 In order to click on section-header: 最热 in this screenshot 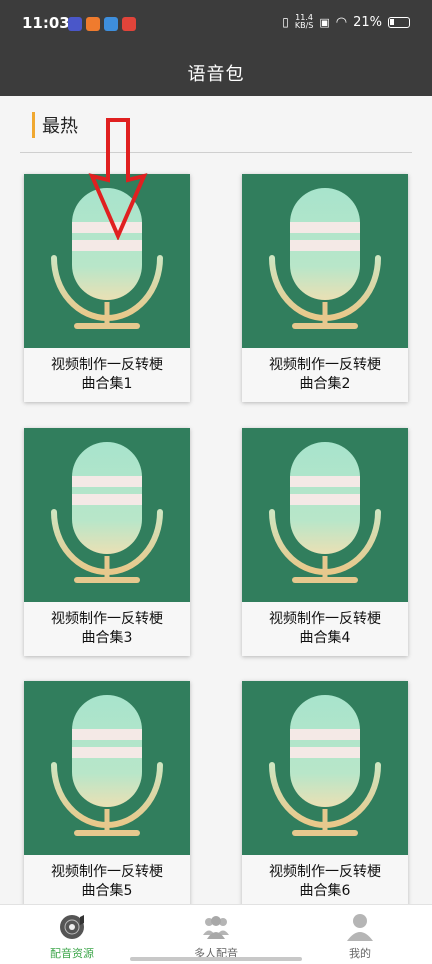, I will do `click(55, 125)`.